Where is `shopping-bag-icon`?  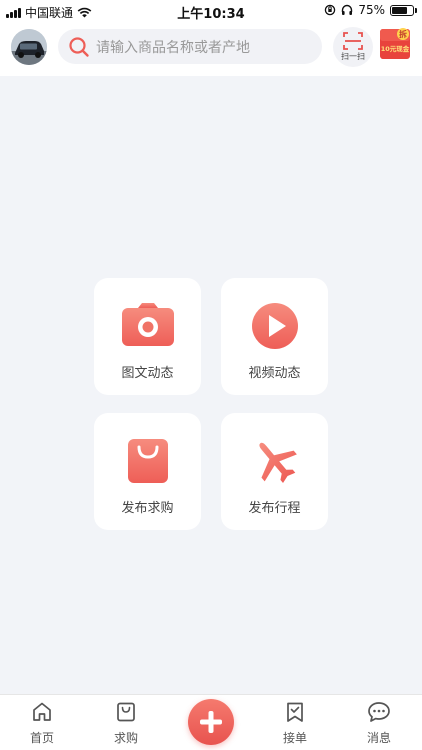 shopping-bag-icon is located at coordinates (147, 461).